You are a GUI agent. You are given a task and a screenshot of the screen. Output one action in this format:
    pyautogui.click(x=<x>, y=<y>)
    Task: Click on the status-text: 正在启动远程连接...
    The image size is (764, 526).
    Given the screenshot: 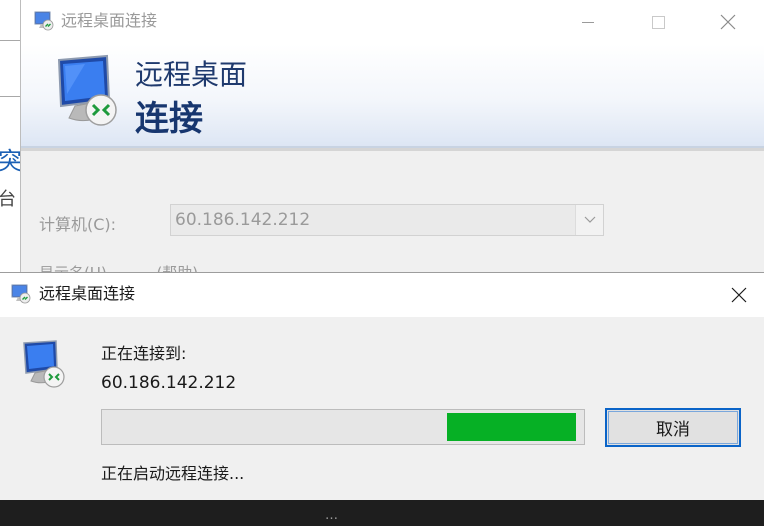 What is the action you would take?
    pyautogui.click(x=173, y=473)
    